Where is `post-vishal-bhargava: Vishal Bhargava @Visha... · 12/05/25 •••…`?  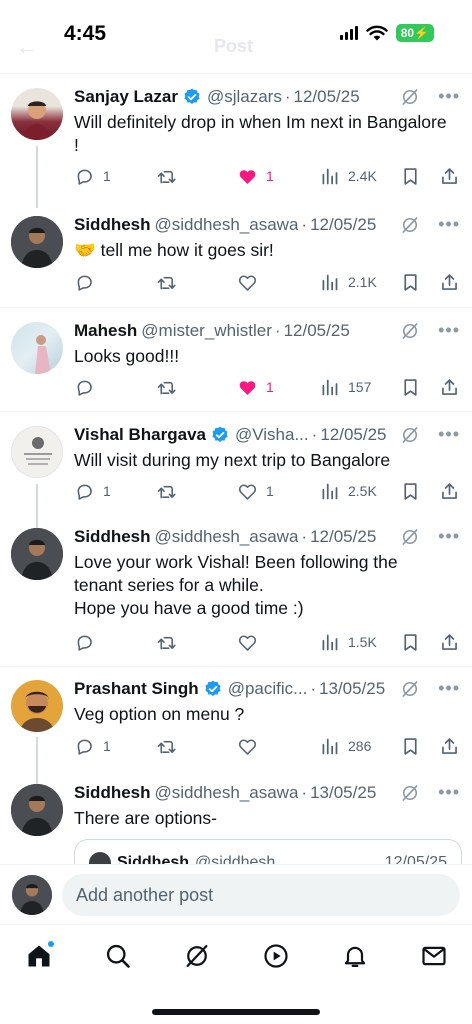 post-vishal-bhargava: Vishal Bhargava @Visha... · 12/05/25 •••… is located at coordinates (236, 474).